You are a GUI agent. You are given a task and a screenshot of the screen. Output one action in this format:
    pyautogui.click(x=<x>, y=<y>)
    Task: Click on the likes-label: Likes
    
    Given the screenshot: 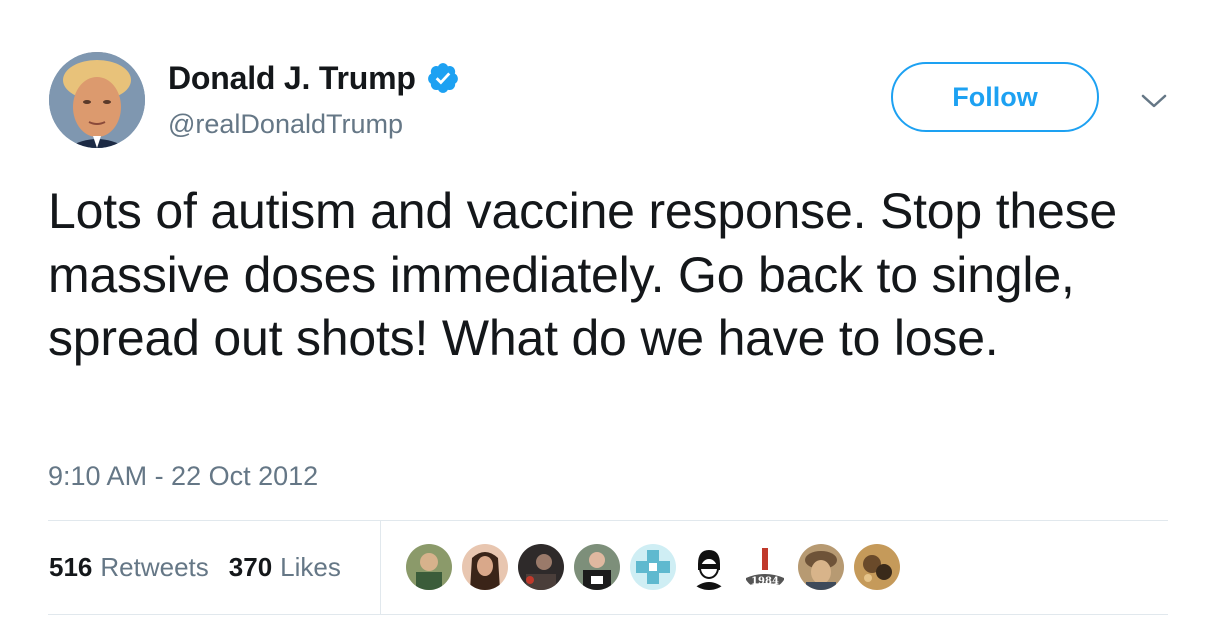 What is the action you would take?
    pyautogui.click(x=310, y=567)
    